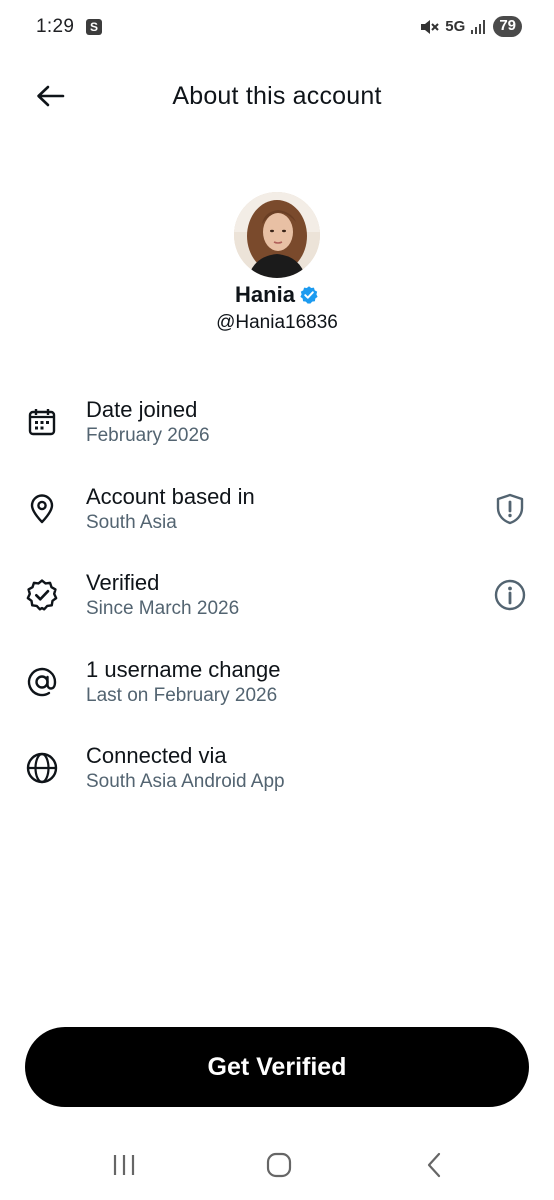  I want to click on profile-name-row: Hania, so click(277, 295).